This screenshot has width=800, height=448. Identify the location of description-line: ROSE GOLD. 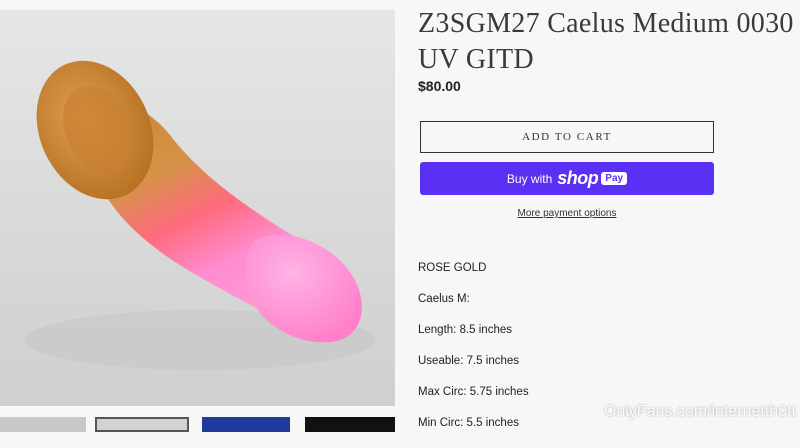
(452, 268).